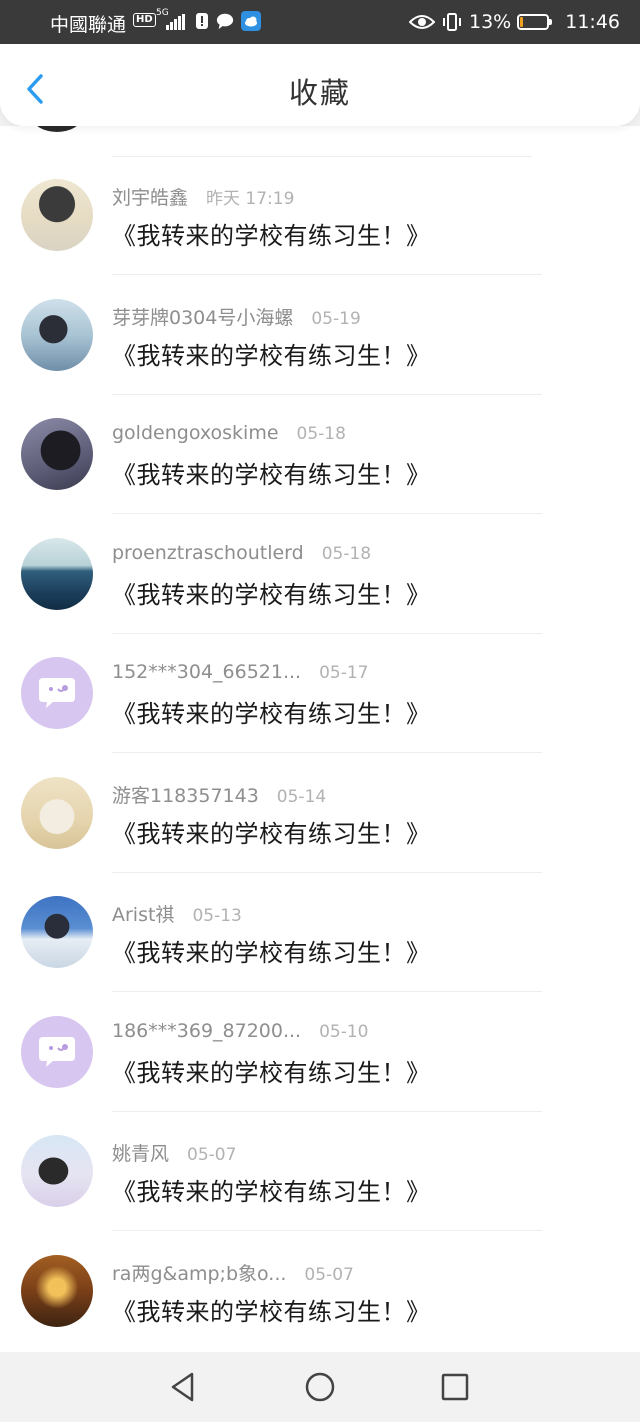 The image size is (640, 1422). Describe the element at coordinates (535, 22) in the screenshot. I see `battery-icon` at that location.